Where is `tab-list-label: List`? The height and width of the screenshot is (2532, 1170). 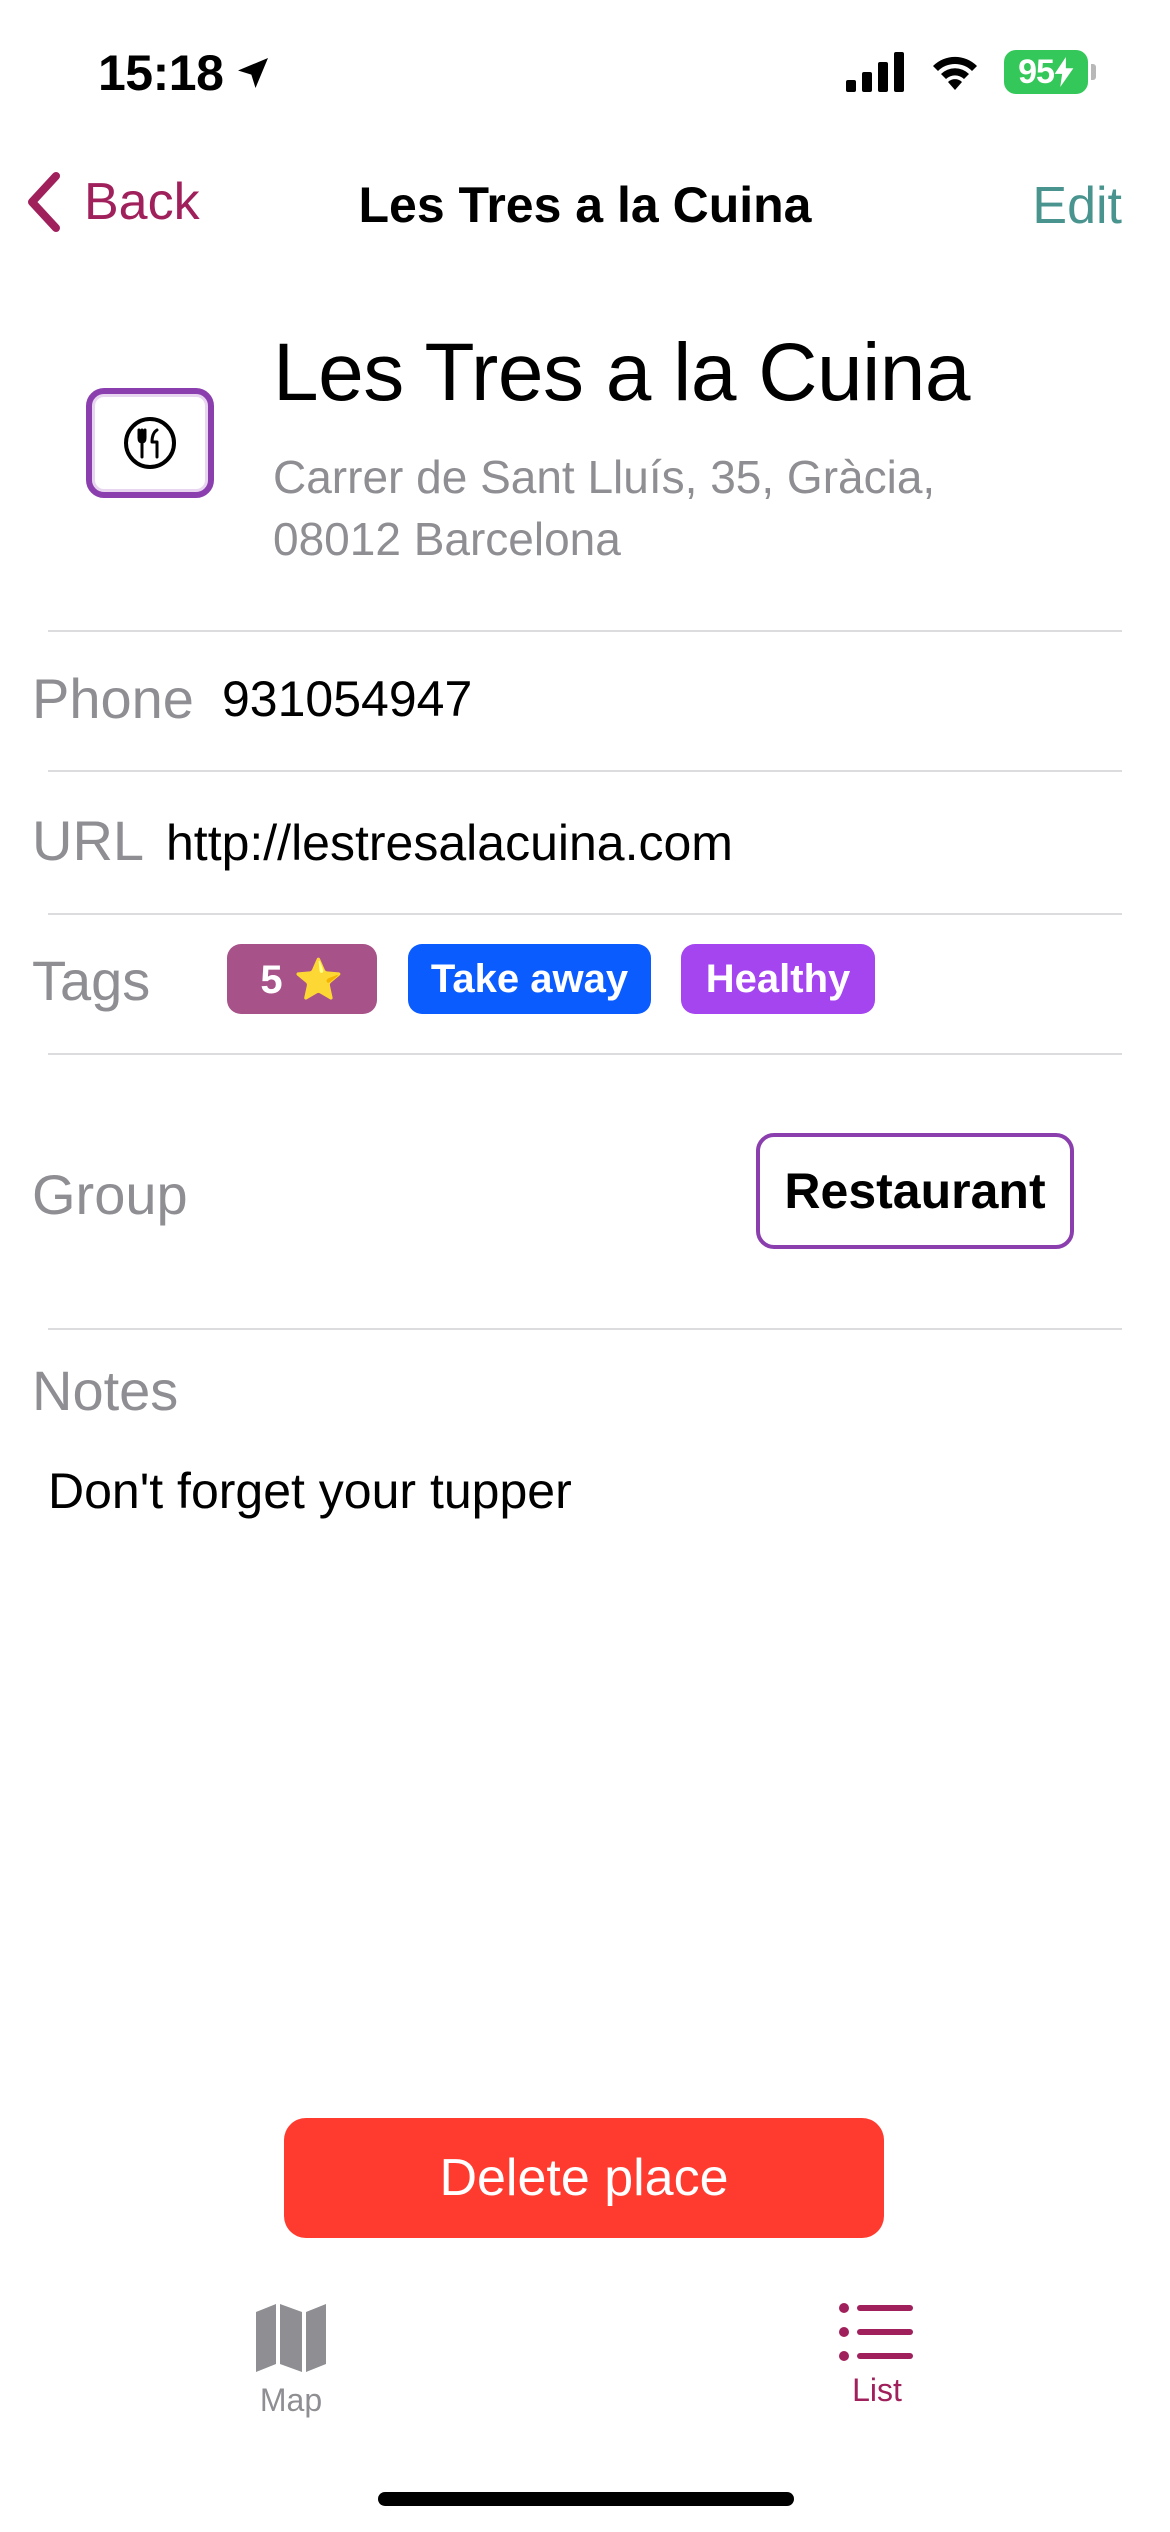
tab-list-label: List is located at coordinates (877, 2390).